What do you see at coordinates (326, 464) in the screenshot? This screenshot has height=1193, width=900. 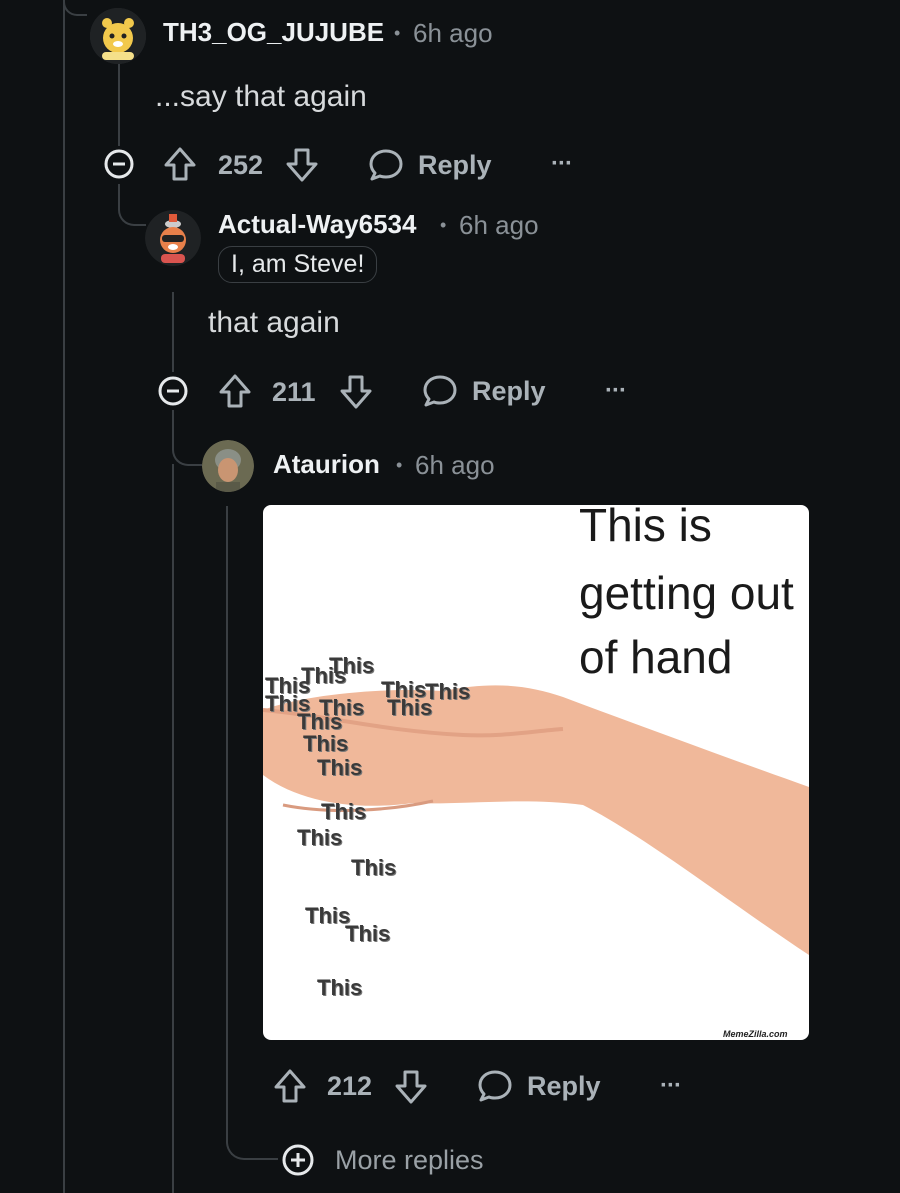 I see `comment-username: Ataurion` at bounding box center [326, 464].